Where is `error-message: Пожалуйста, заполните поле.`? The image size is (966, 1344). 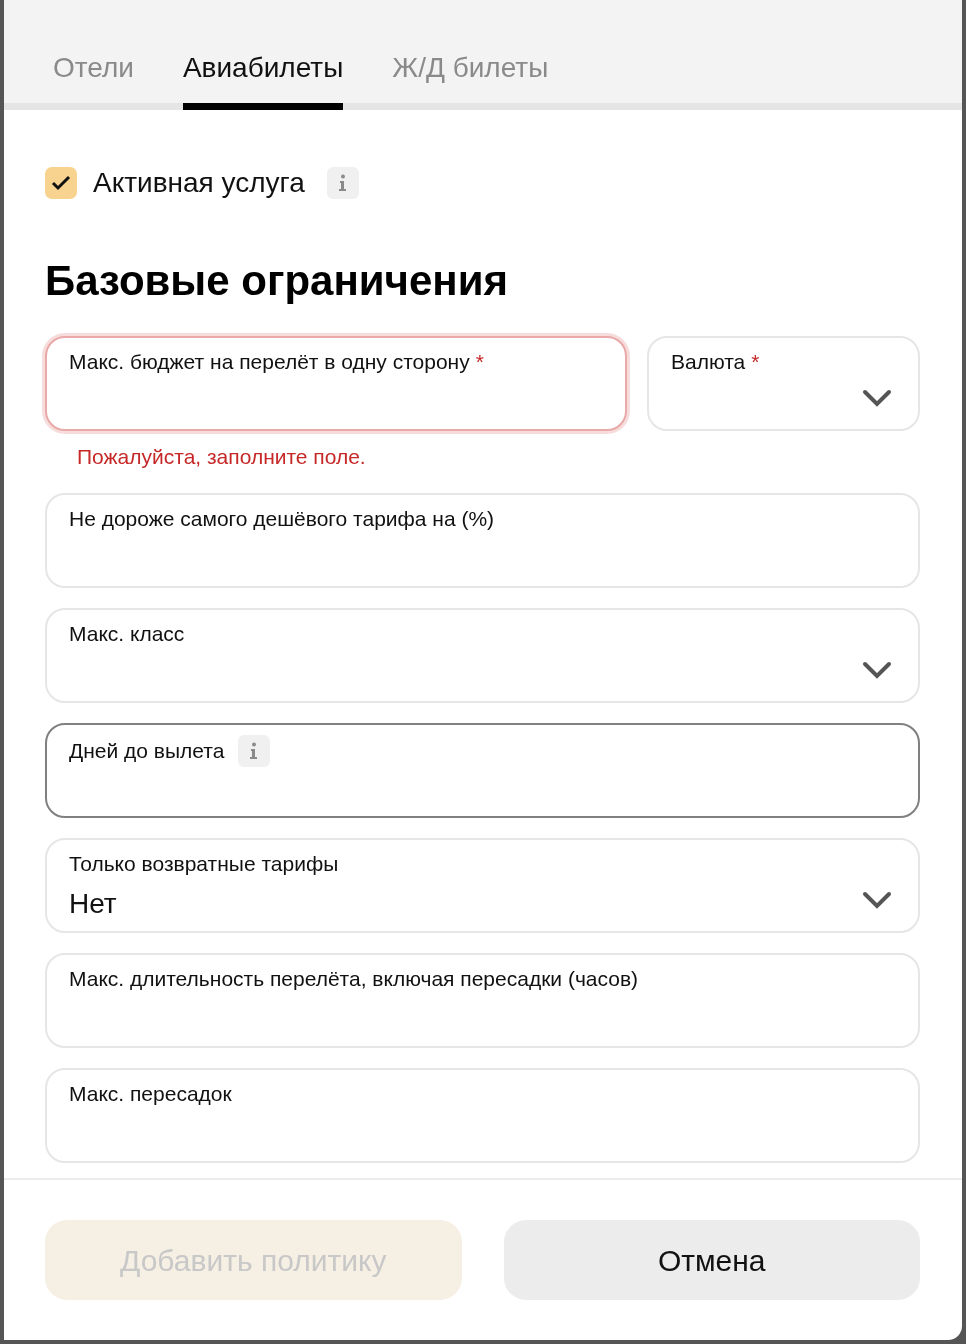 error-message: Пожалуйста, заполните поле. is located at coordinates (222, 457).